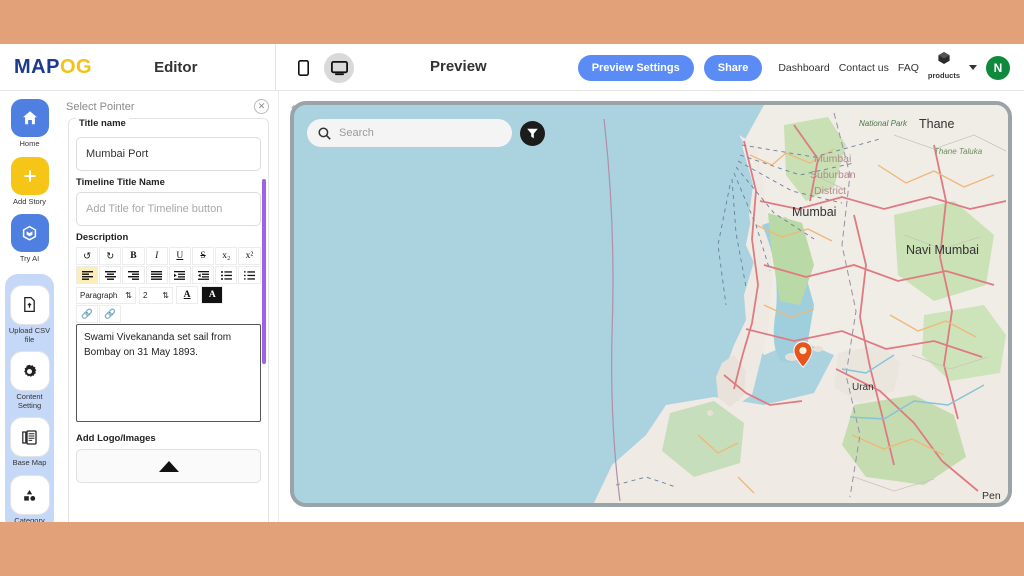 This screenshot has width=1024, height=576. I want to click on products-menu: products, so click(944, 67).